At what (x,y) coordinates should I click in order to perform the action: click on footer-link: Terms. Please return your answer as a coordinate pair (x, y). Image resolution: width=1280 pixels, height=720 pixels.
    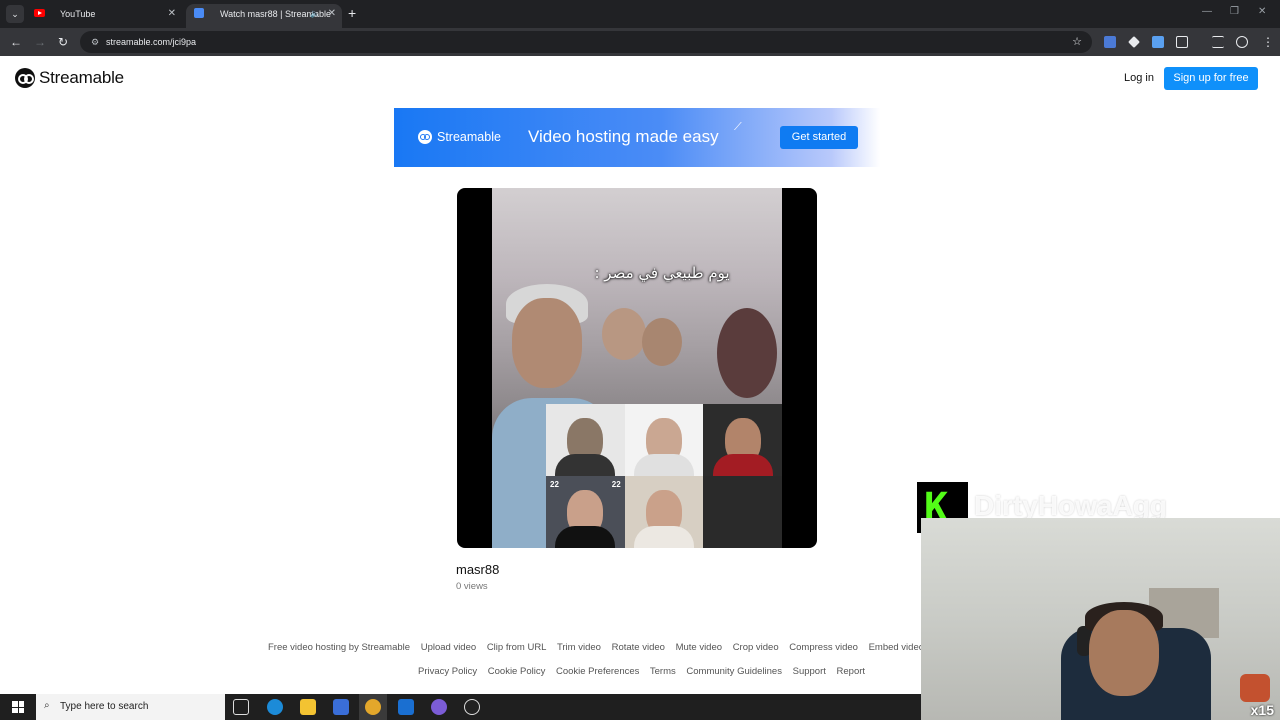
    Looking at the image, I should click on (663, 671).